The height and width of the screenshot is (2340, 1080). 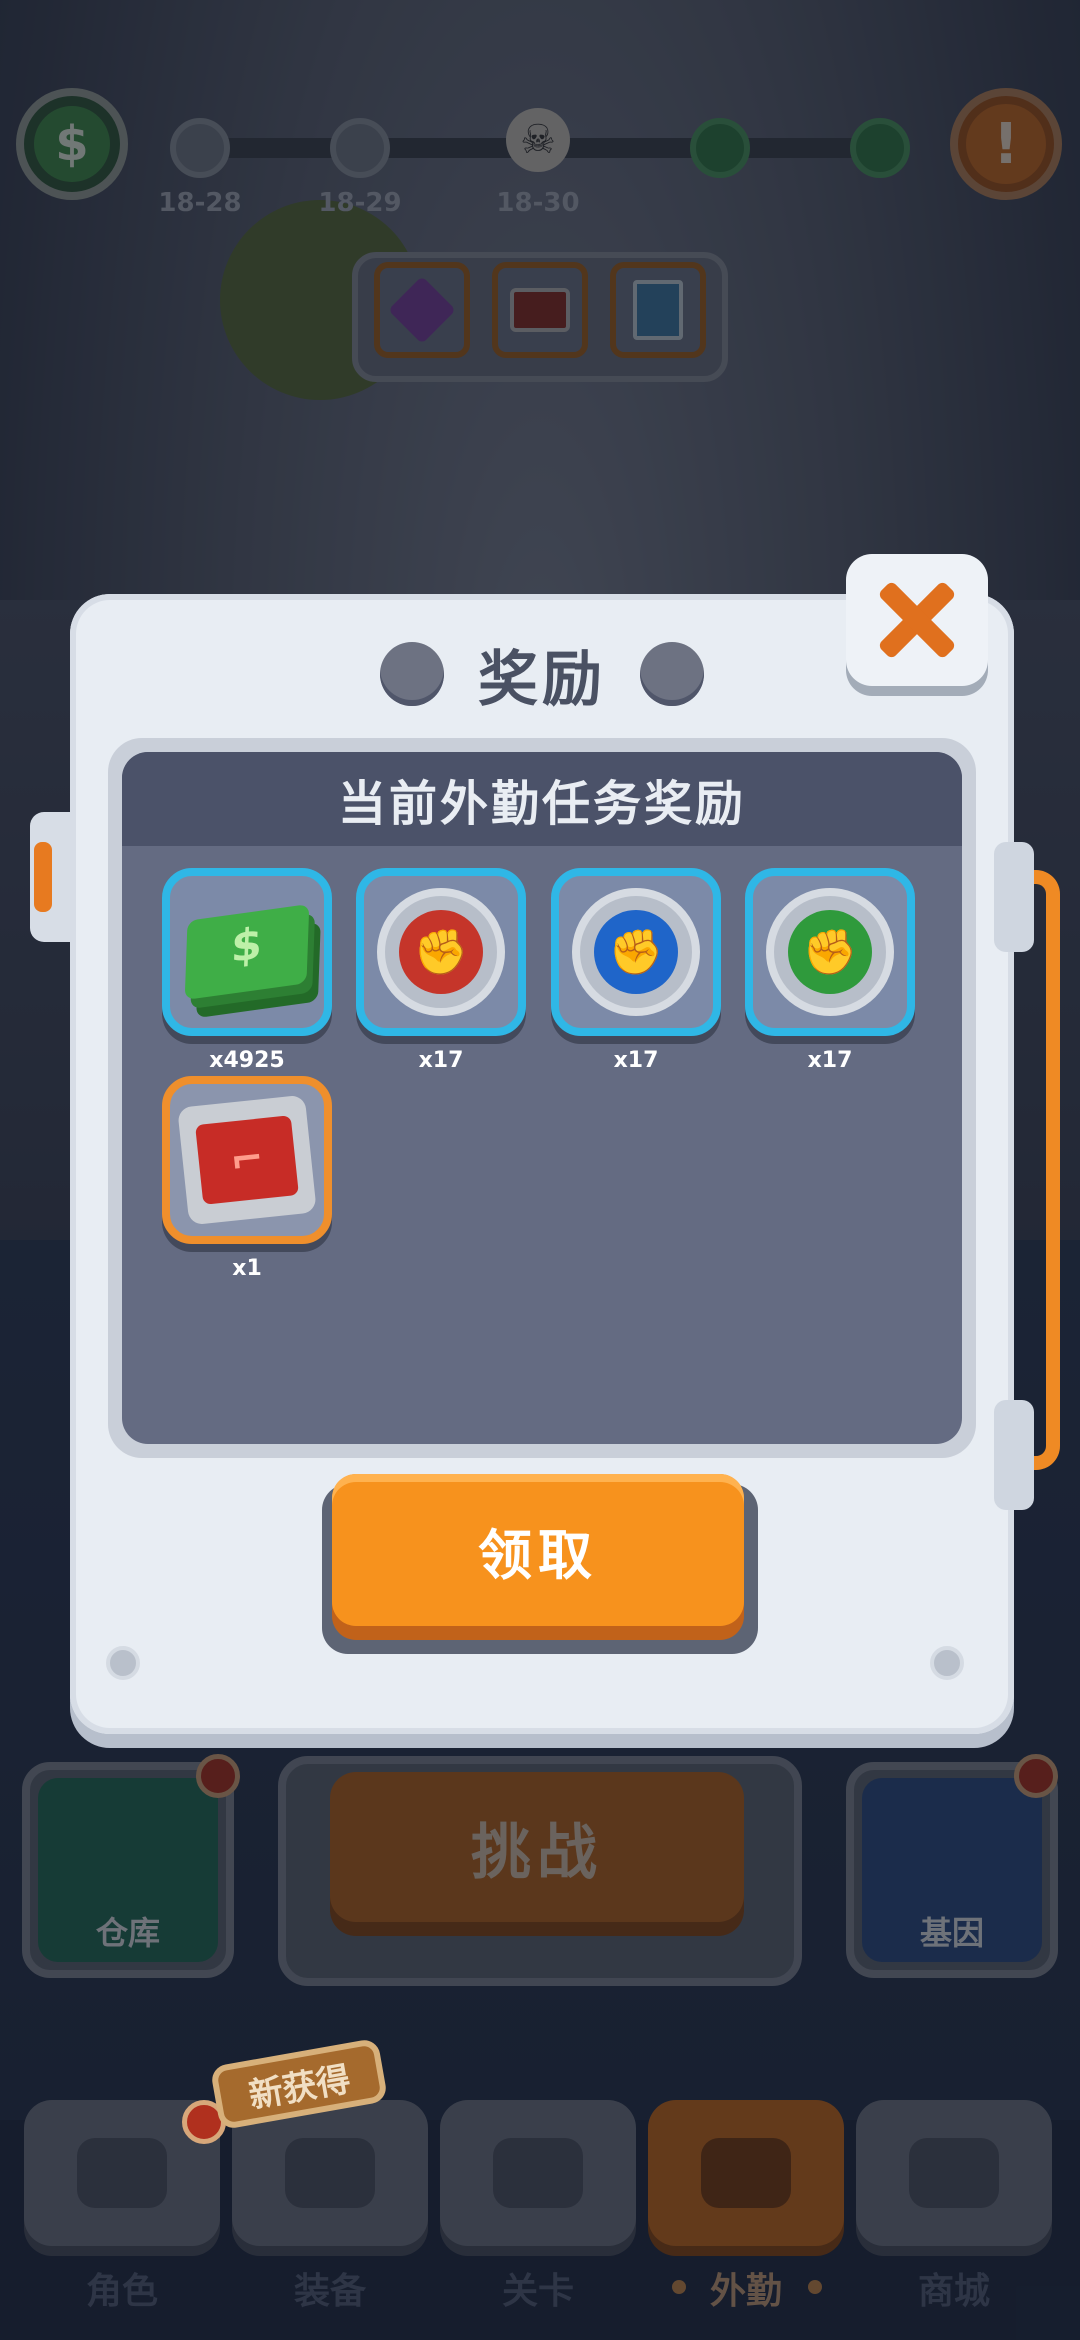 I want to click on reward-slot, so click(x=247, y=952).